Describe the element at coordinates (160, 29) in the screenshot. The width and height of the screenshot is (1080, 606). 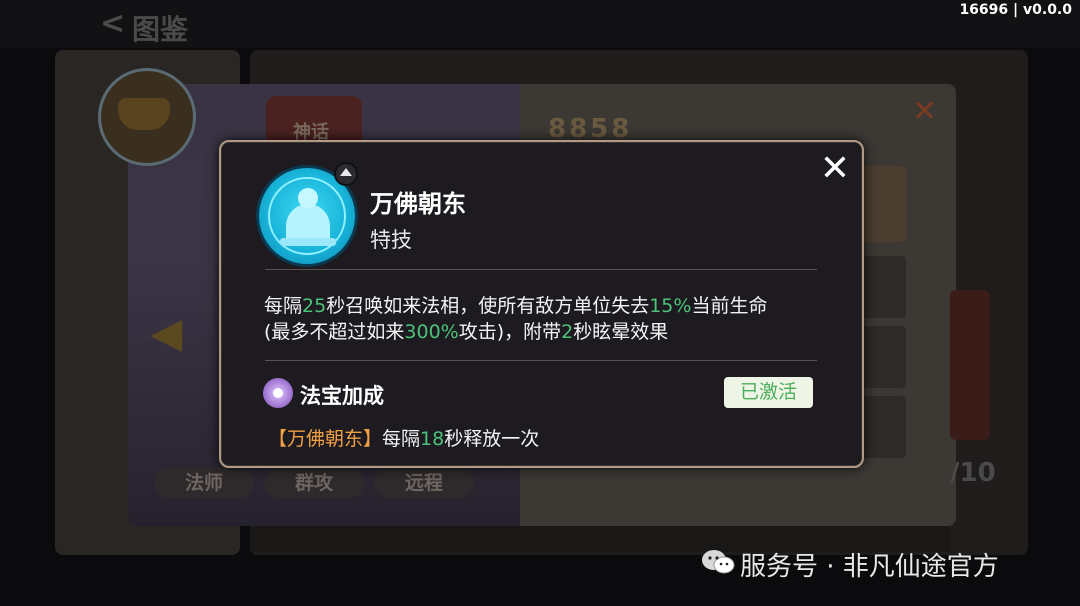
I see `page-title: 图鉴` at that location.